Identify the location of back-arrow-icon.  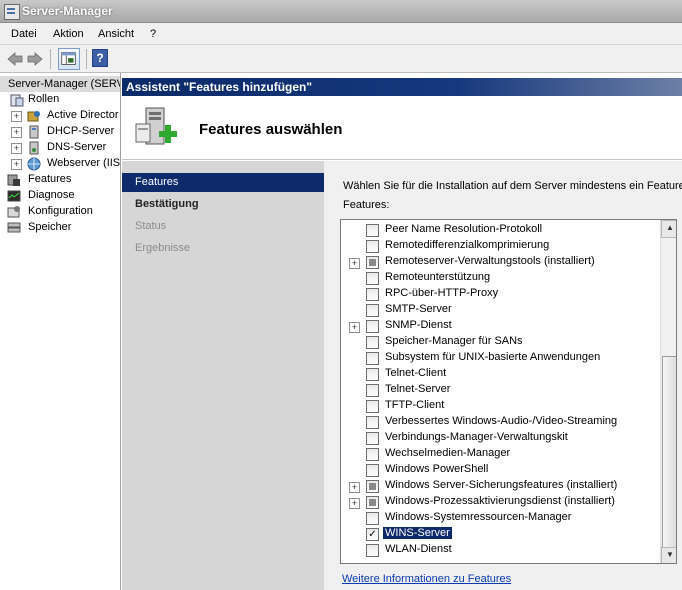
(15, 59).